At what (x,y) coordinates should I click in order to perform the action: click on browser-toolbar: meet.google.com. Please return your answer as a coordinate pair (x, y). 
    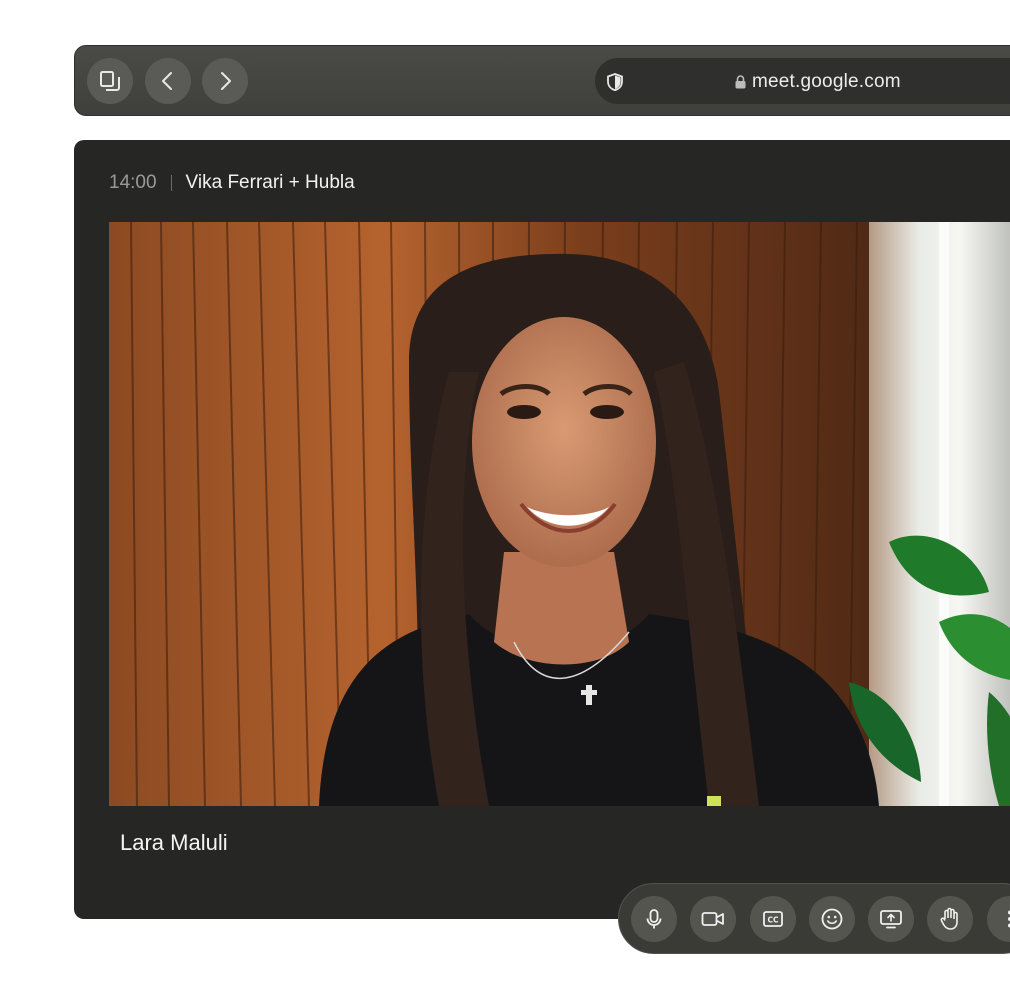
    Looking at the image, I should click on (542, 80).